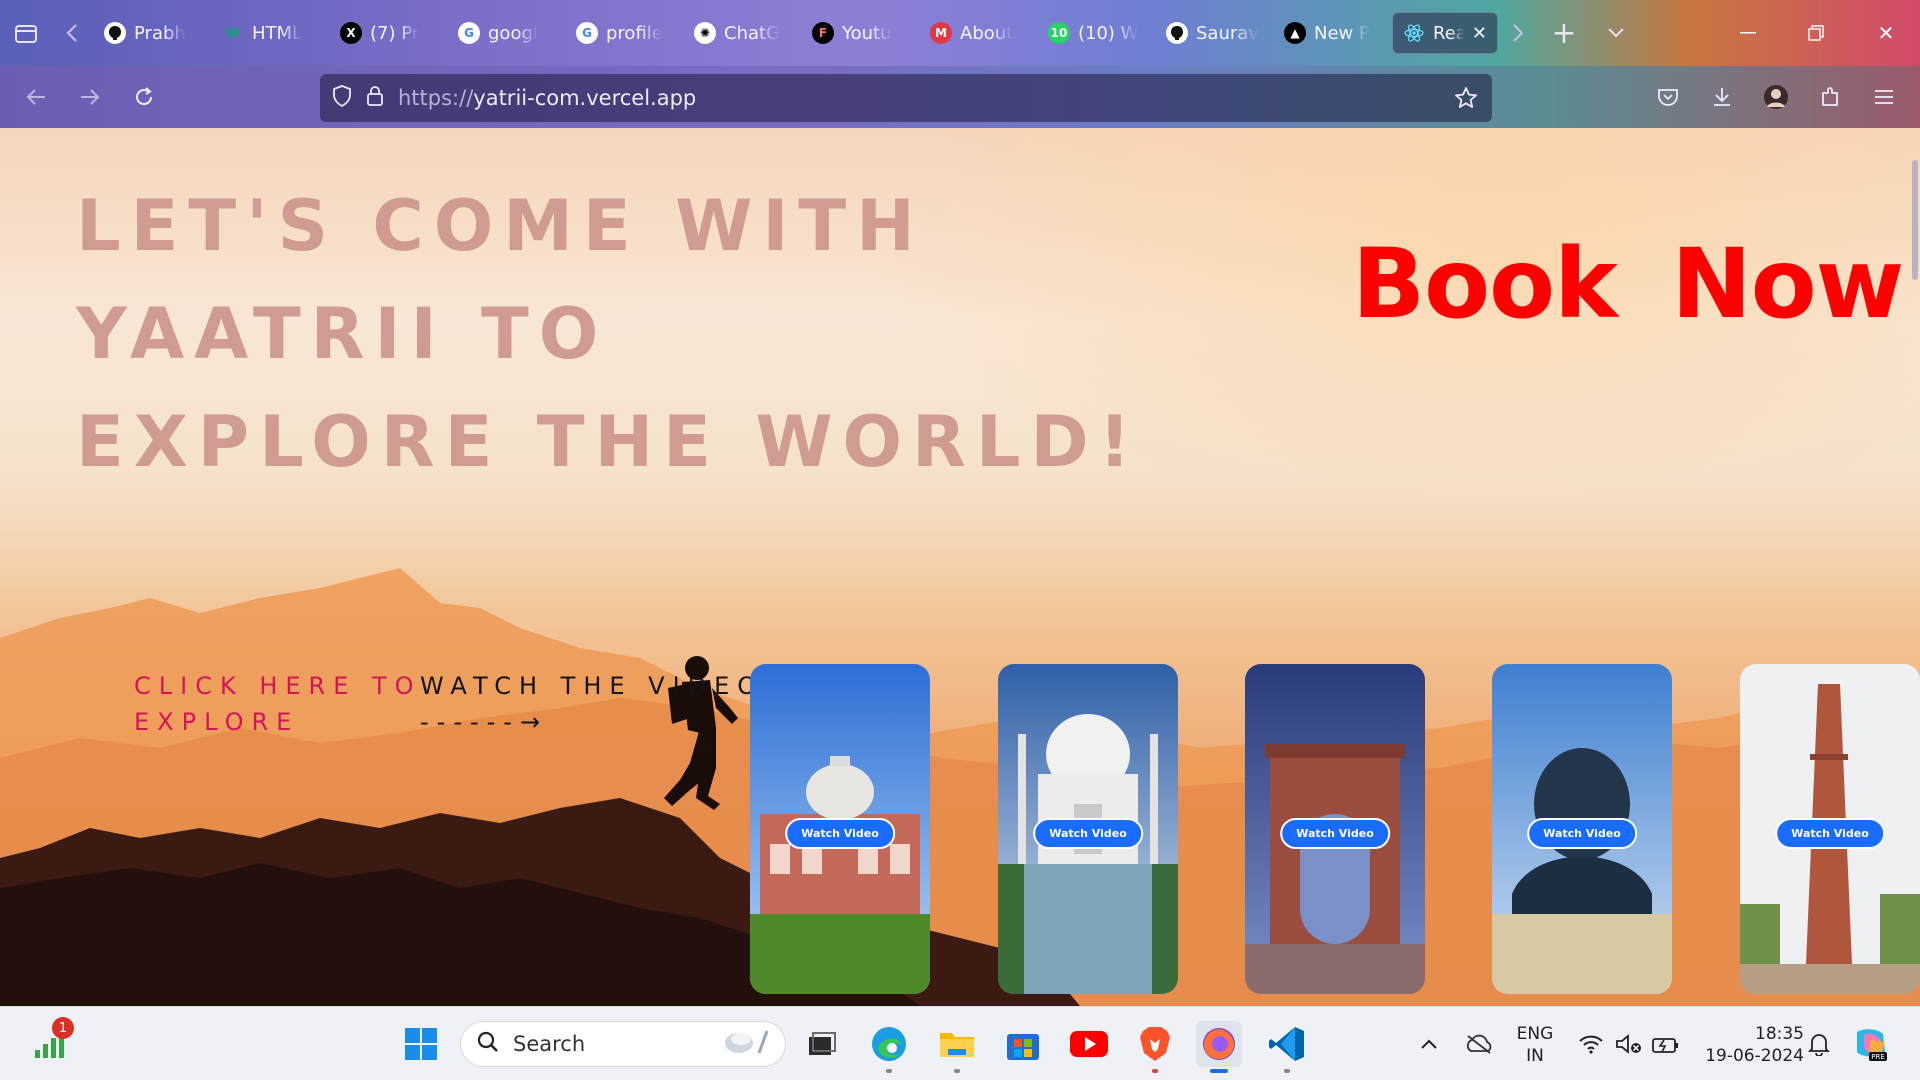 The width and height of the screenshot is (1920, 1080). I want to click on firefox-icon, so click(1219, 1047).